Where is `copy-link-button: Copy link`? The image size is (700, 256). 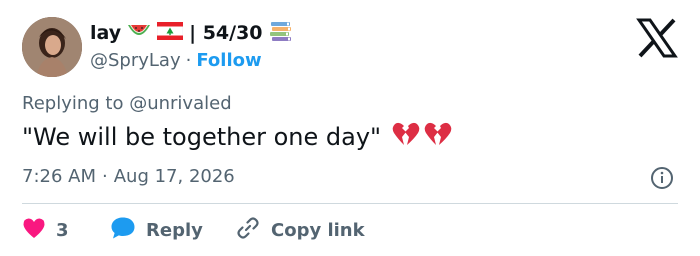
copy-link-button: Copy link is located at coordinates (300, 230).